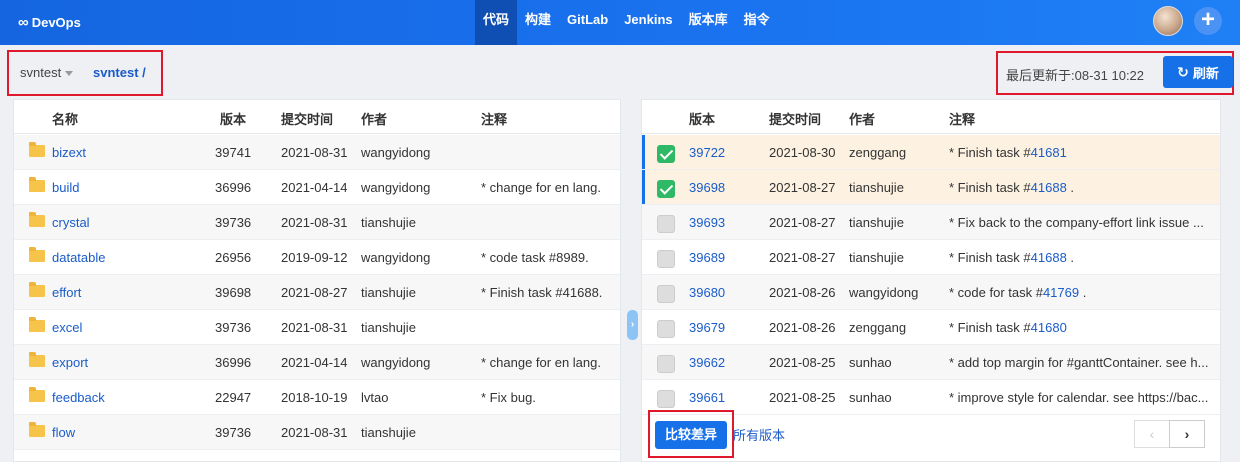 The image size is (1240, 462). I want to click on breadcrumb: svntest /, so click(119, 72).